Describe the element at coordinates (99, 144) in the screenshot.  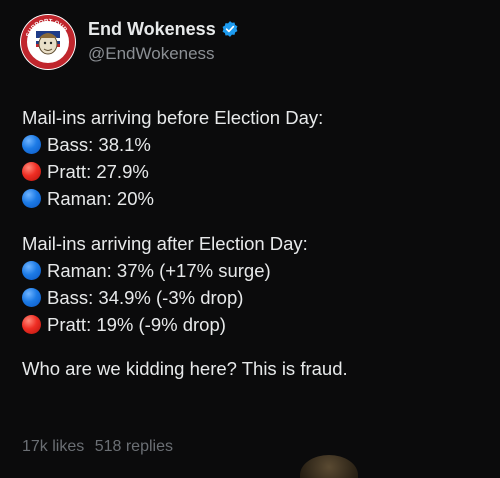
I see `list-item-text: Bass: 38.1%` at that location.